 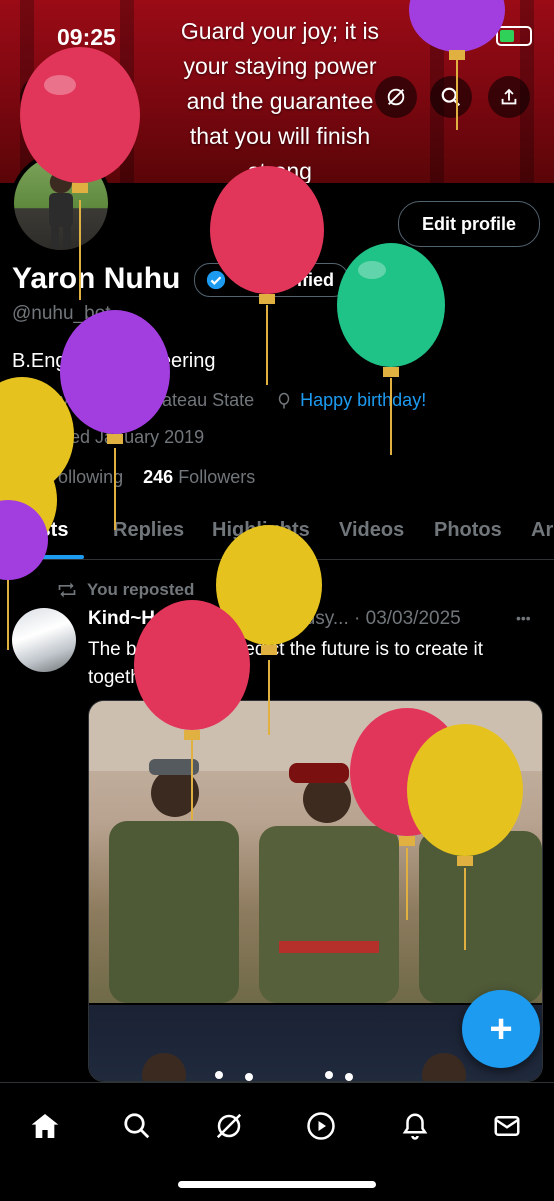 What do you see at coordinates (371, 530) in the screenshot?
I see `tab-videos: Videos` at bounding box center [371, 530].